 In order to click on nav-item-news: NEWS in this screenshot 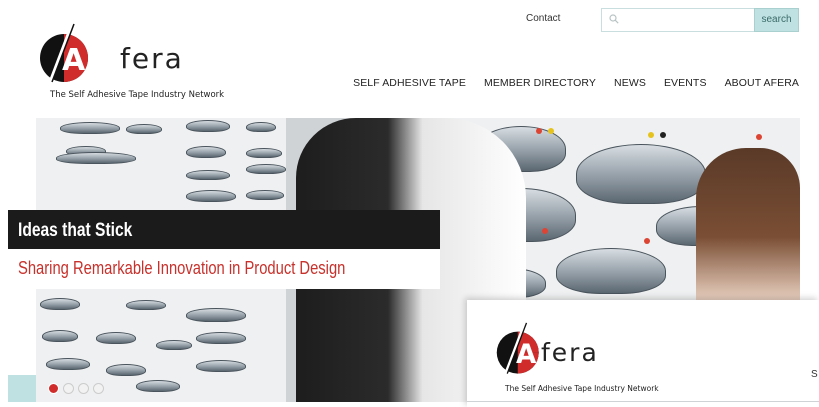, I will do `click(630, 83)`.